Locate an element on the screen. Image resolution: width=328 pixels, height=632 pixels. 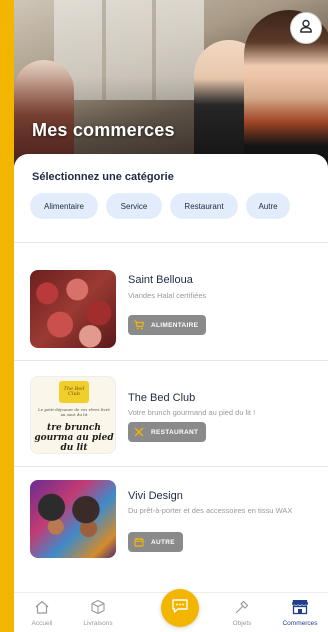
bed-club-logo: The Bed Club is located at coordinates (74, 392).